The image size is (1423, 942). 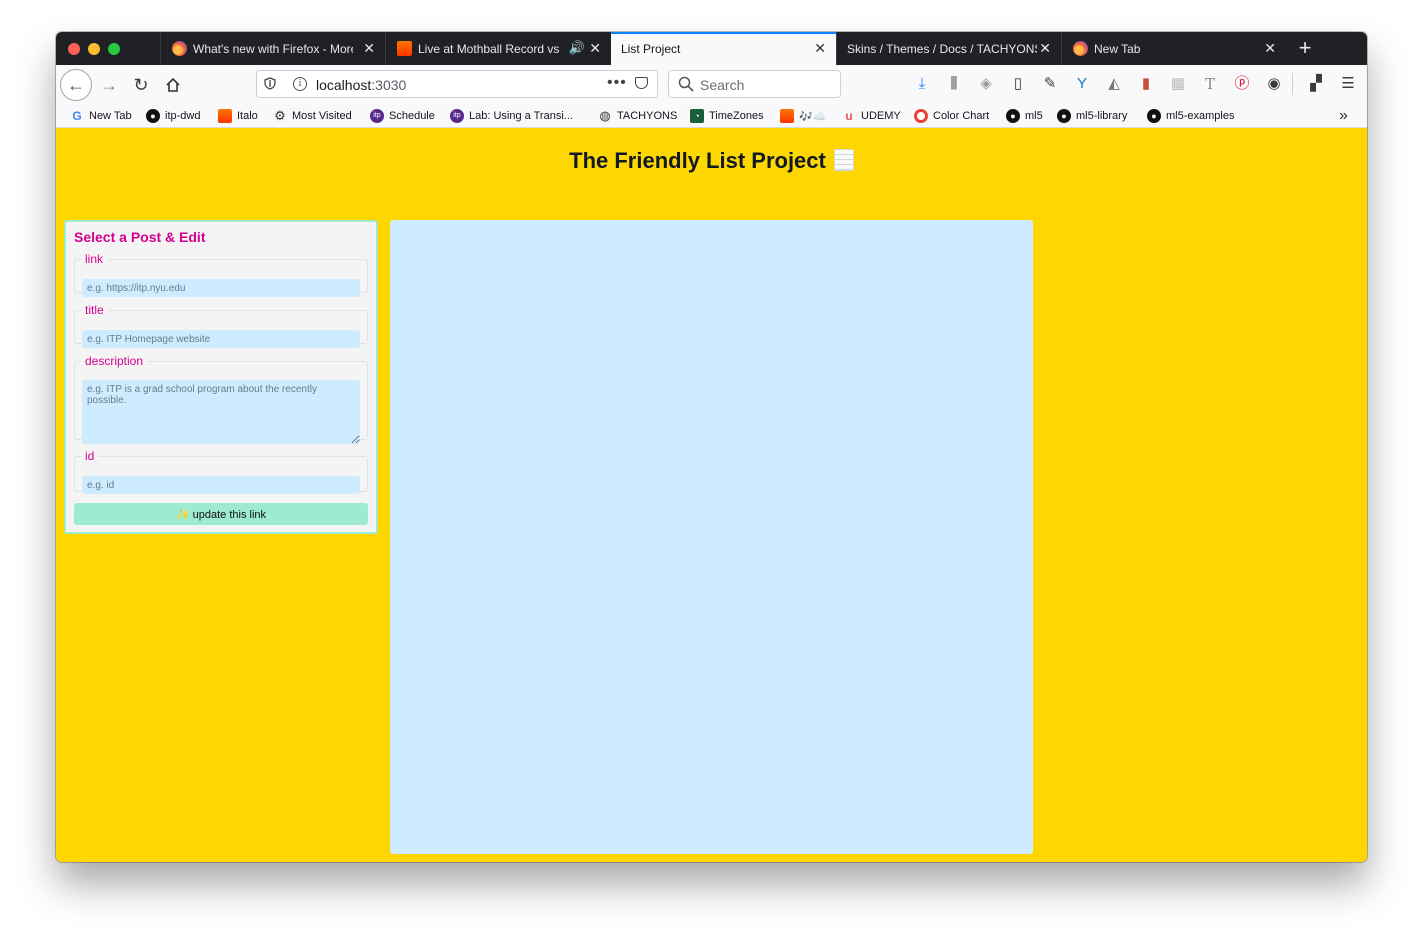 What do you see at coordinates (229, 515) in the screenshot?
I see `update-button-label: update this link` at bounding box center [229, 515].